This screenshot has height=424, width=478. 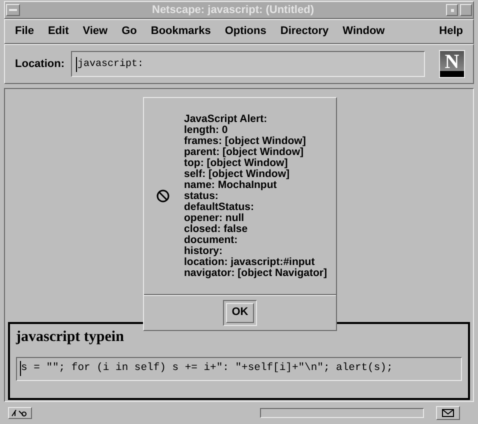 I want to click on location-field: javascript:, so click(x=247, y=64).